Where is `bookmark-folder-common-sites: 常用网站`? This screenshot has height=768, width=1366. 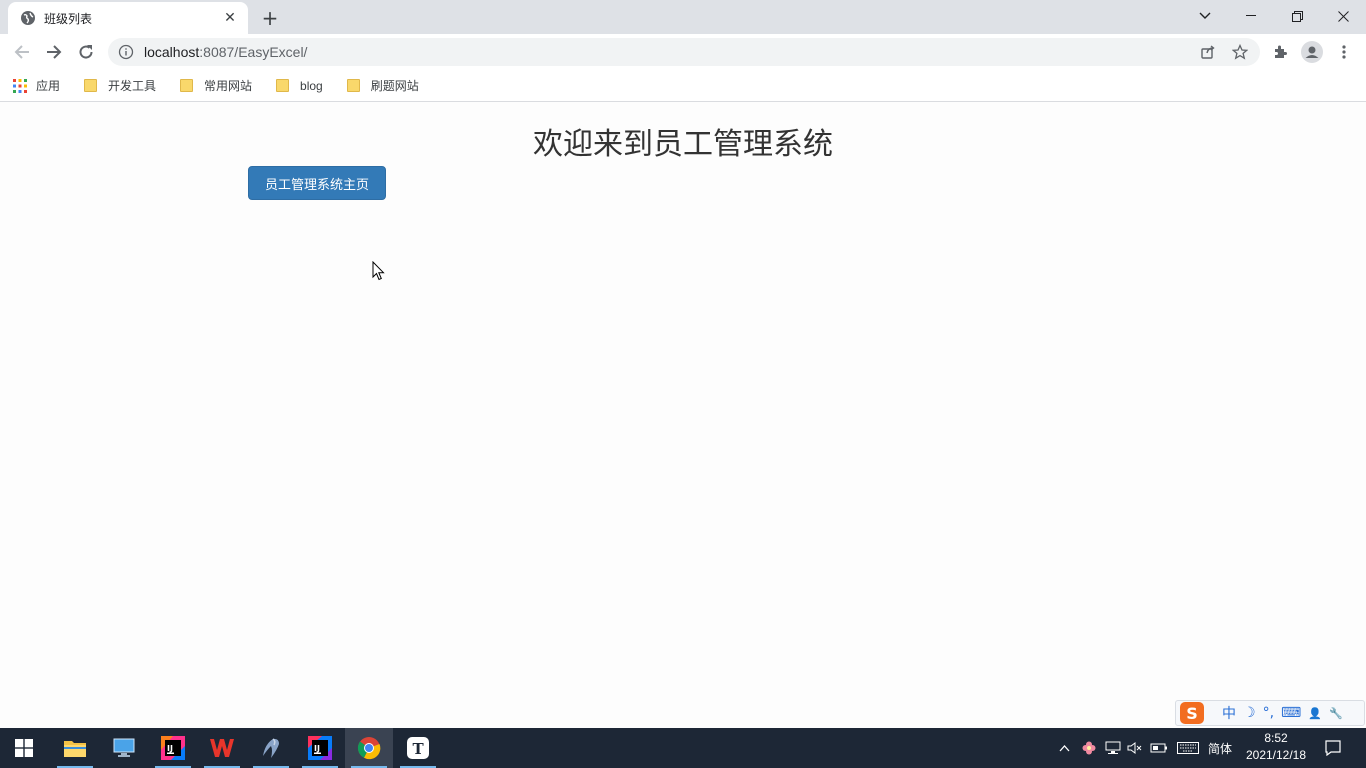 bookmark-folder-common-sites: 常用网站 is located at coordinates (214, 85).